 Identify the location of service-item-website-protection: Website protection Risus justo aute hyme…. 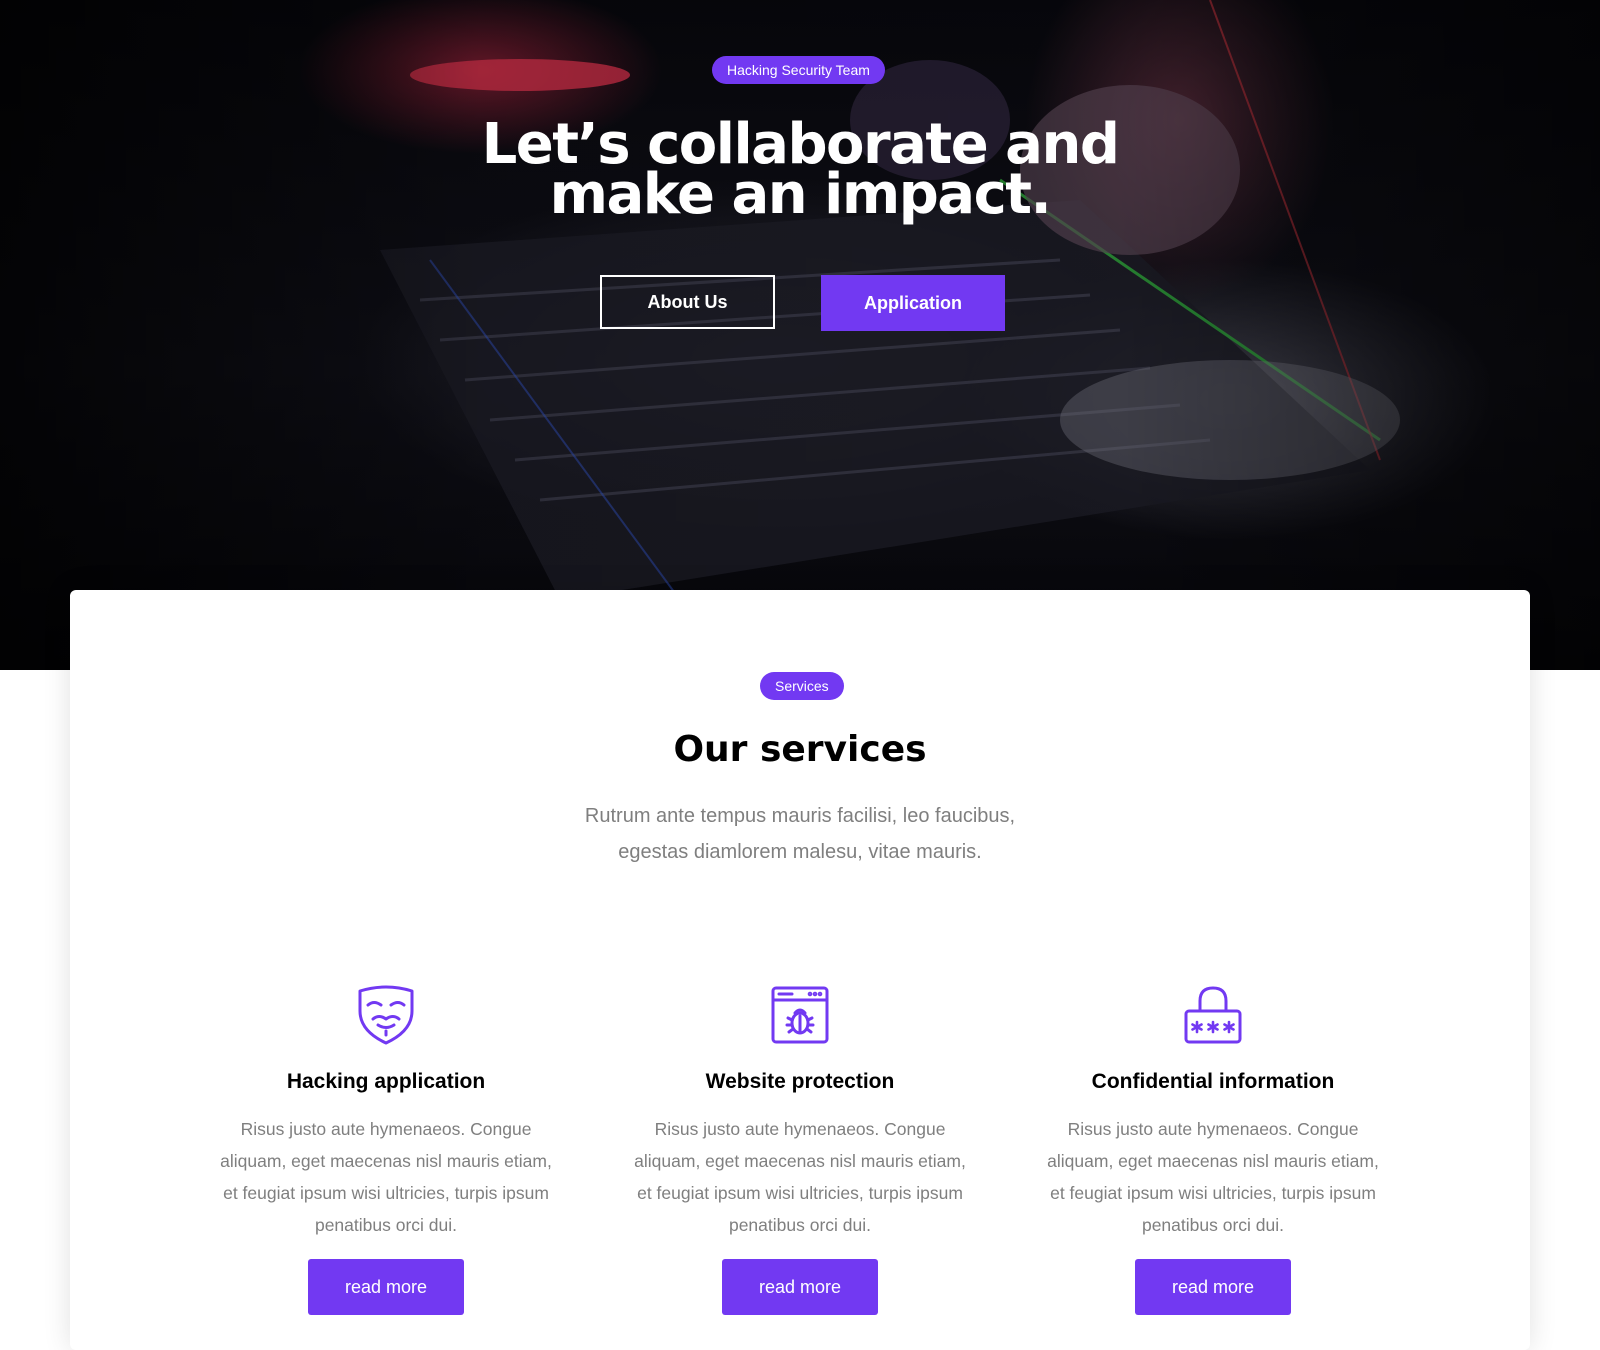
(800, 1150).